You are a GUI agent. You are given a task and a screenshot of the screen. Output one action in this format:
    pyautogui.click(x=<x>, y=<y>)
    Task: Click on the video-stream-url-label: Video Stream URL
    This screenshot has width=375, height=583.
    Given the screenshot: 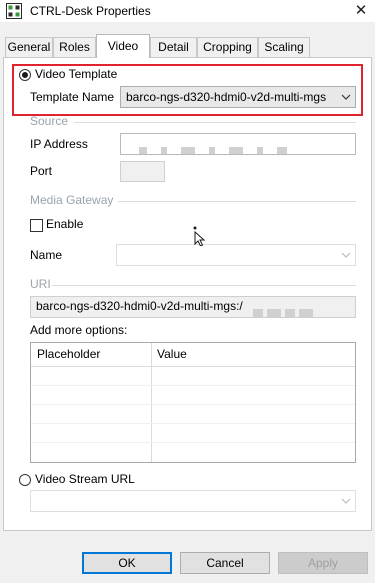 What is the action you would take?
    pyautogui.click(x=85, y=479)
    